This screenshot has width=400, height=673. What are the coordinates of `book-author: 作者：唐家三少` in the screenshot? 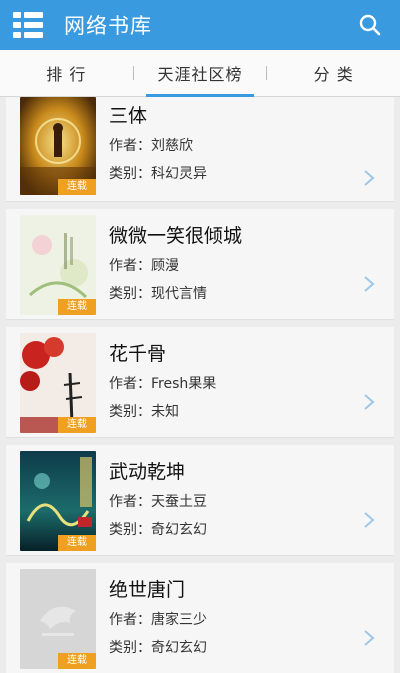 It's located at (158, 620).